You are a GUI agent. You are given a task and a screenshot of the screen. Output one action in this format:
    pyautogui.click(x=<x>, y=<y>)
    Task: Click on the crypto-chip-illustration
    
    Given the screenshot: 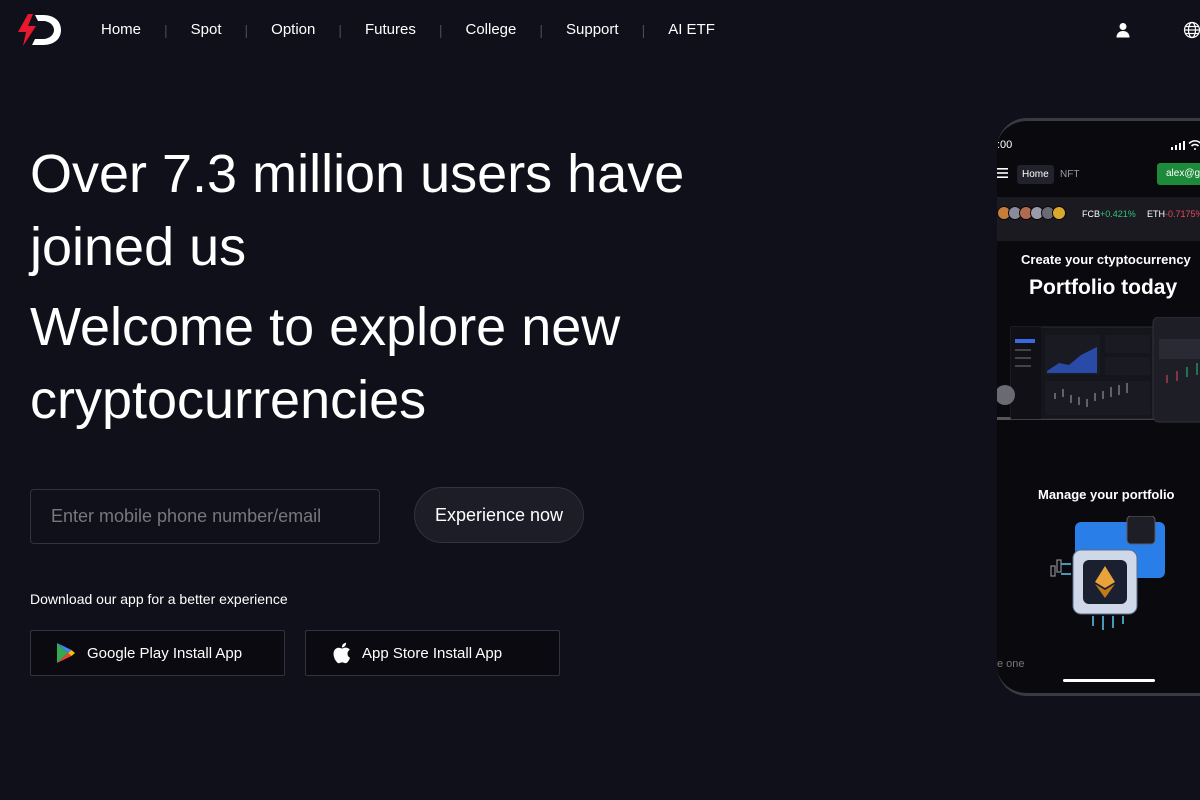 What is the action you would take?
    pyautogui.click(x=1107, y=573)
    